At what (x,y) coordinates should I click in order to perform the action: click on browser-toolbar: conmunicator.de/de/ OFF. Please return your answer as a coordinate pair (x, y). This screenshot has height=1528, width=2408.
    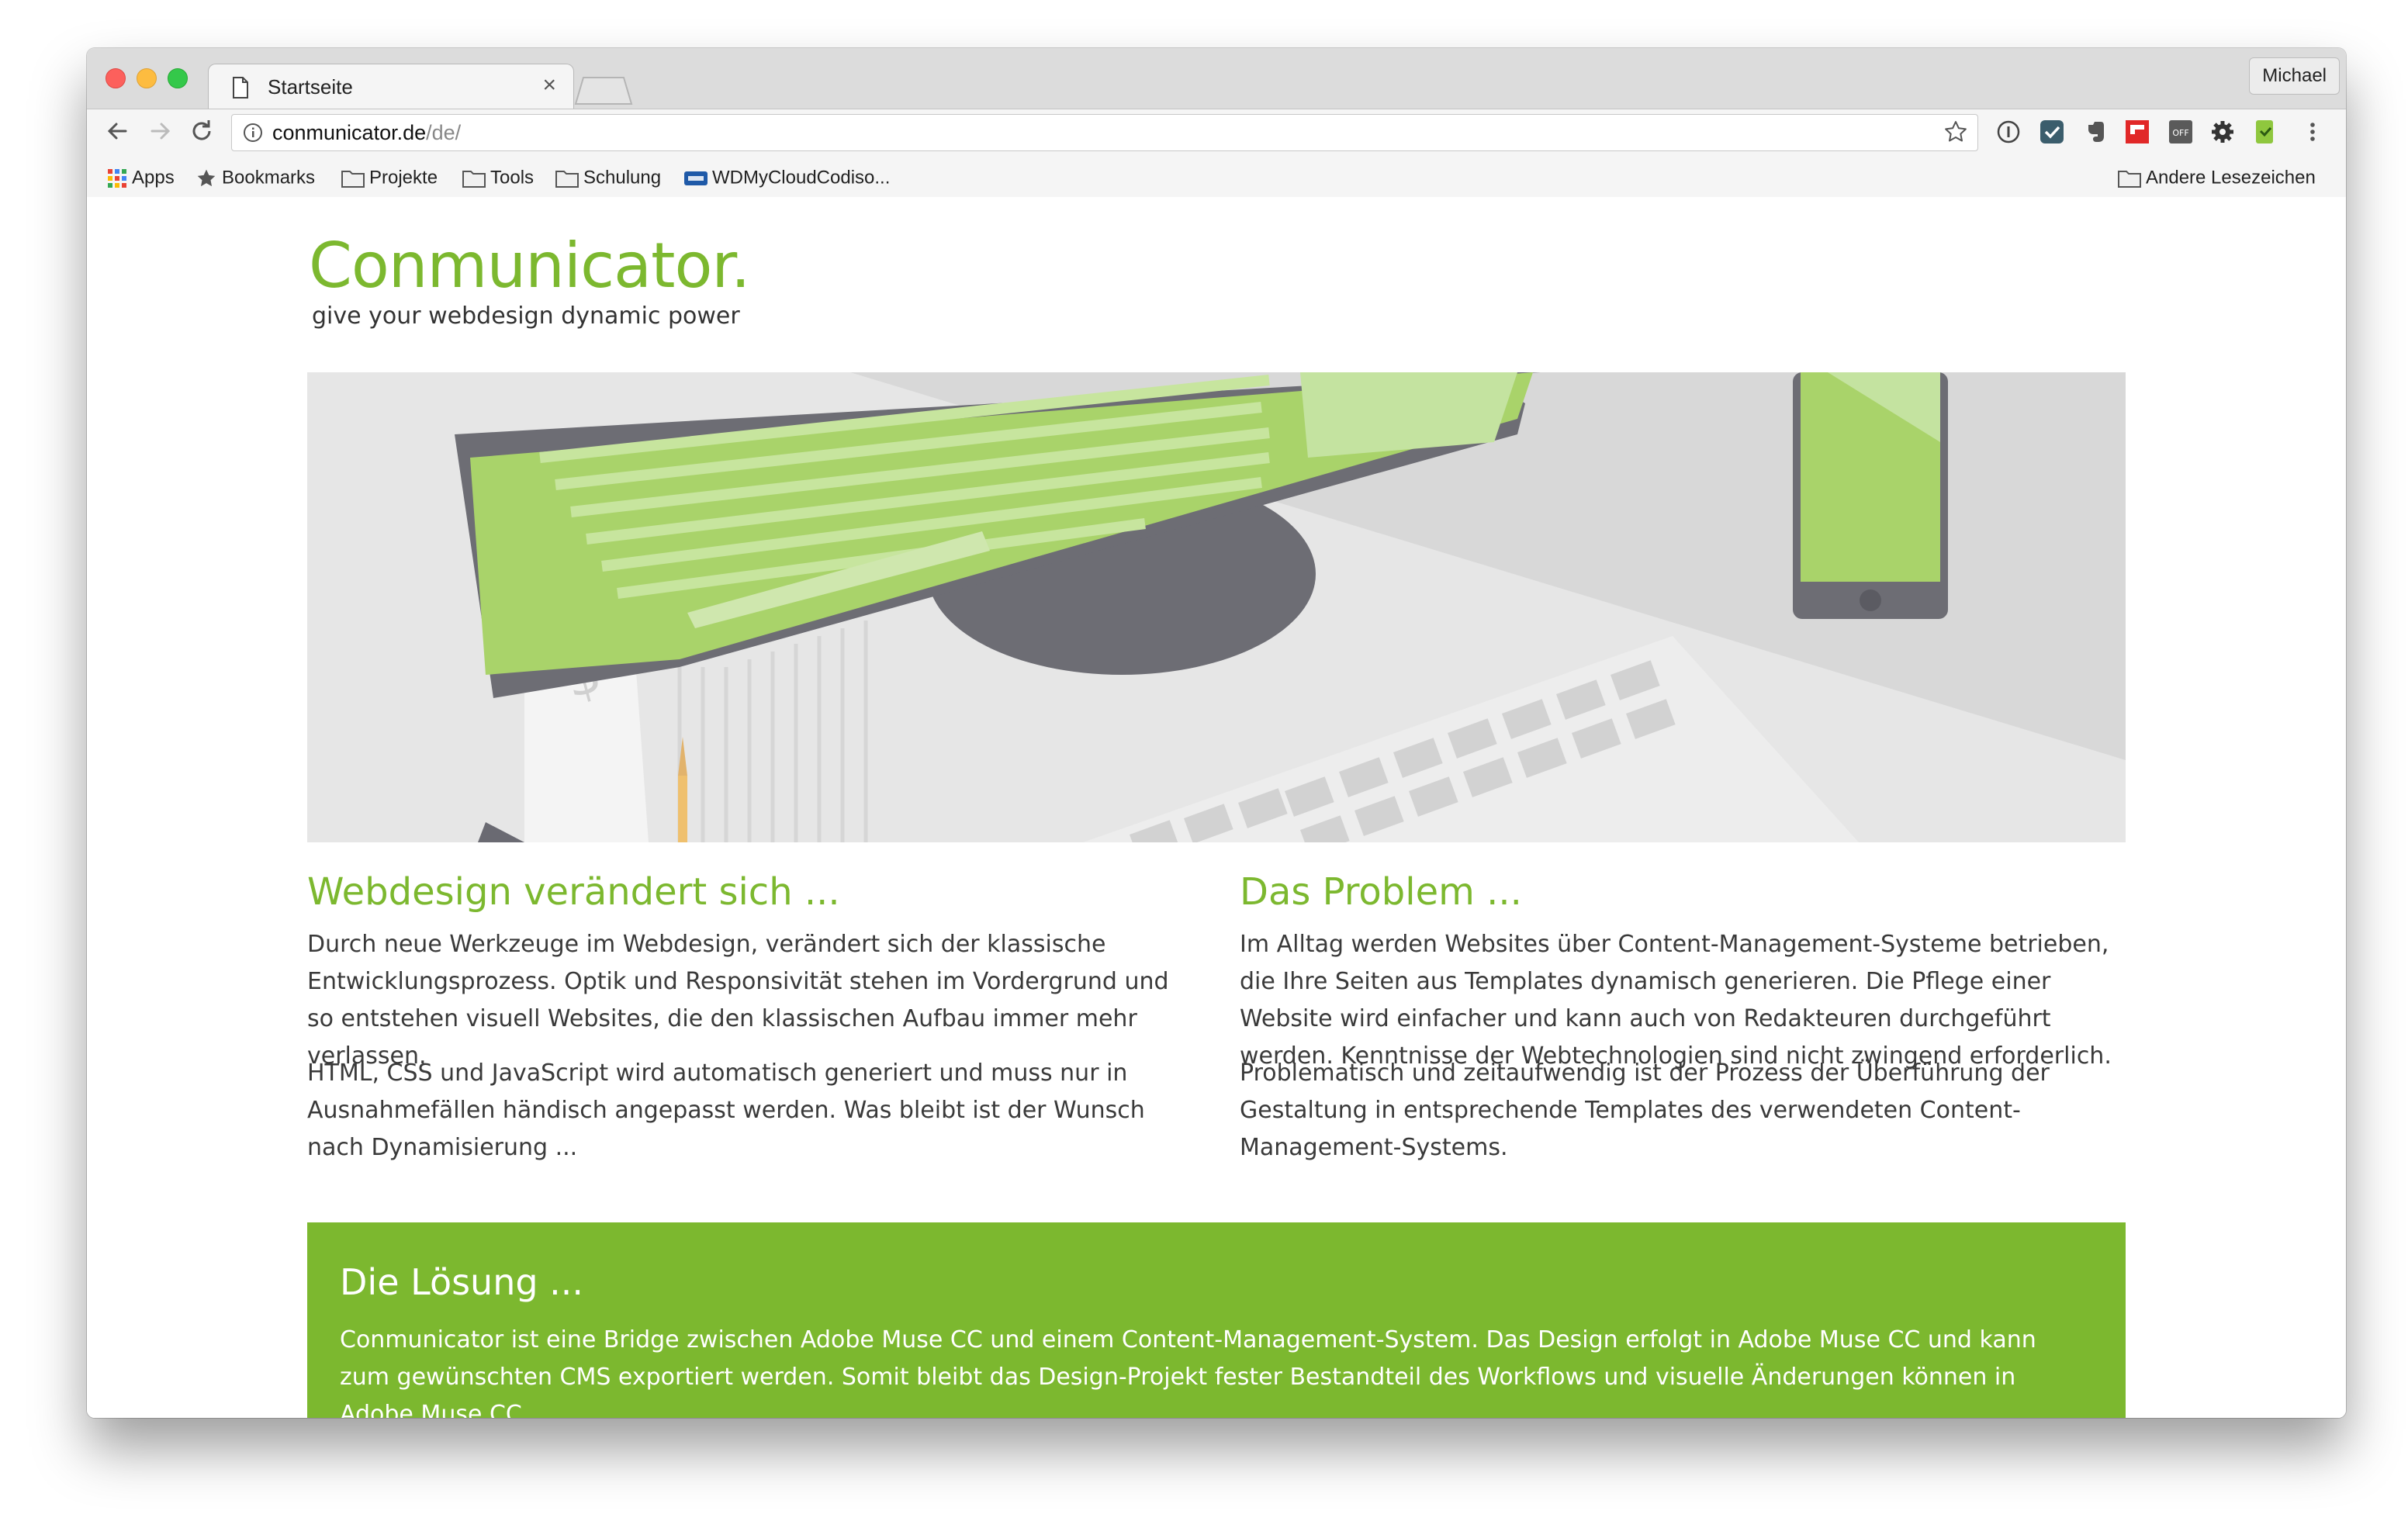
    Looking at the image, I should click on (1216, 133).